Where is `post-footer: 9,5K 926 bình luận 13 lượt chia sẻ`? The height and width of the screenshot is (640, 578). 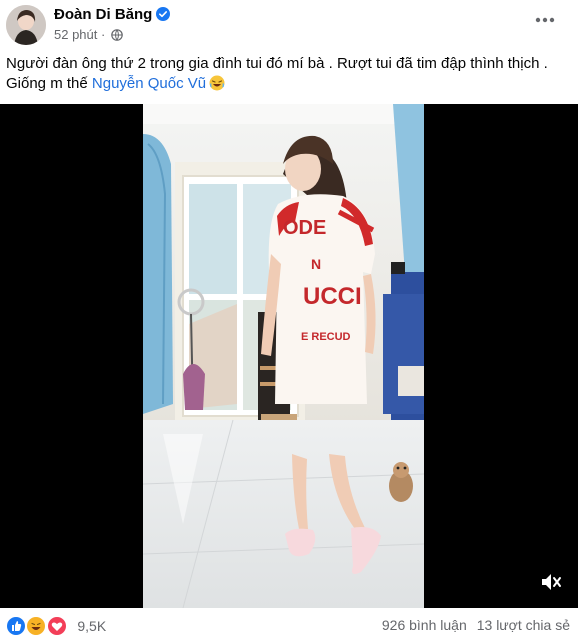
post-footer: 9,5K 926 bình luận 13 lượt chia sẻ is located at coordinates (289, 623).